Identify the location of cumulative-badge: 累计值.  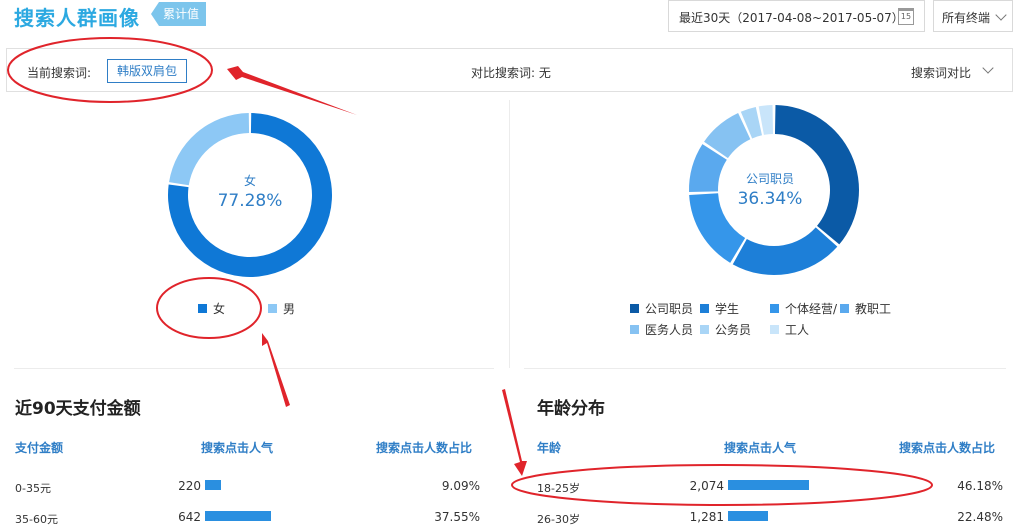
(179, 14).